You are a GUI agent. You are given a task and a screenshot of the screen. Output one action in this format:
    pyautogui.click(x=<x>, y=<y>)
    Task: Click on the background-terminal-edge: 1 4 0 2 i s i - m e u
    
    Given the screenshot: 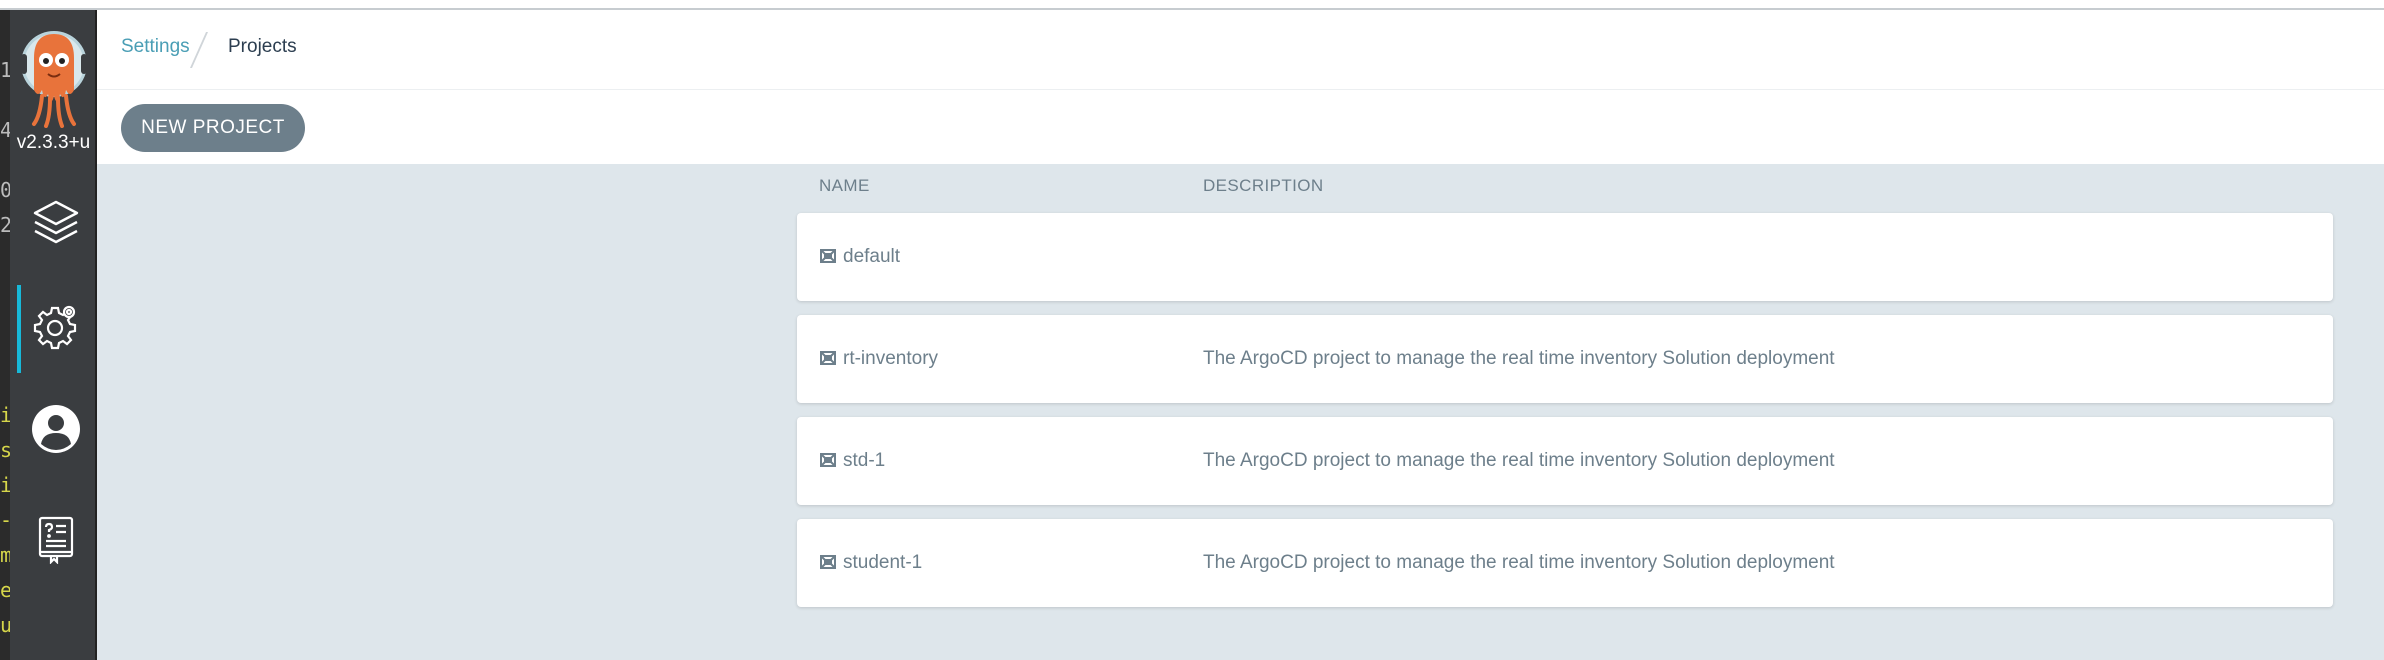 What is the action you would take?
    pyautogui.click(x=5, y=335)
    